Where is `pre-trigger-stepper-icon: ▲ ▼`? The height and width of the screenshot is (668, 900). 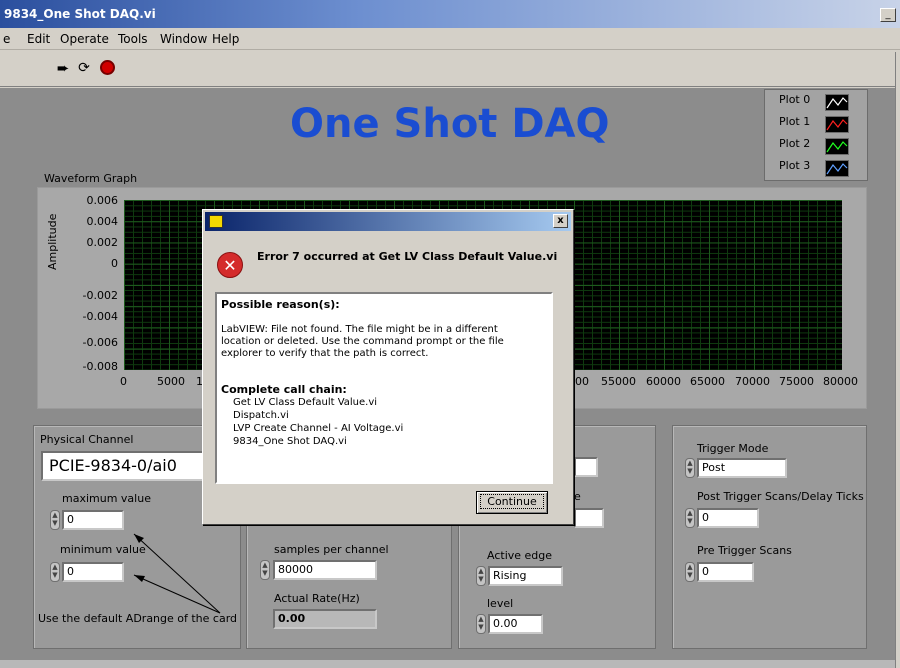 pre-trigger-stepper-icon: ▲ ▼ is located at coordinates (690, 572).